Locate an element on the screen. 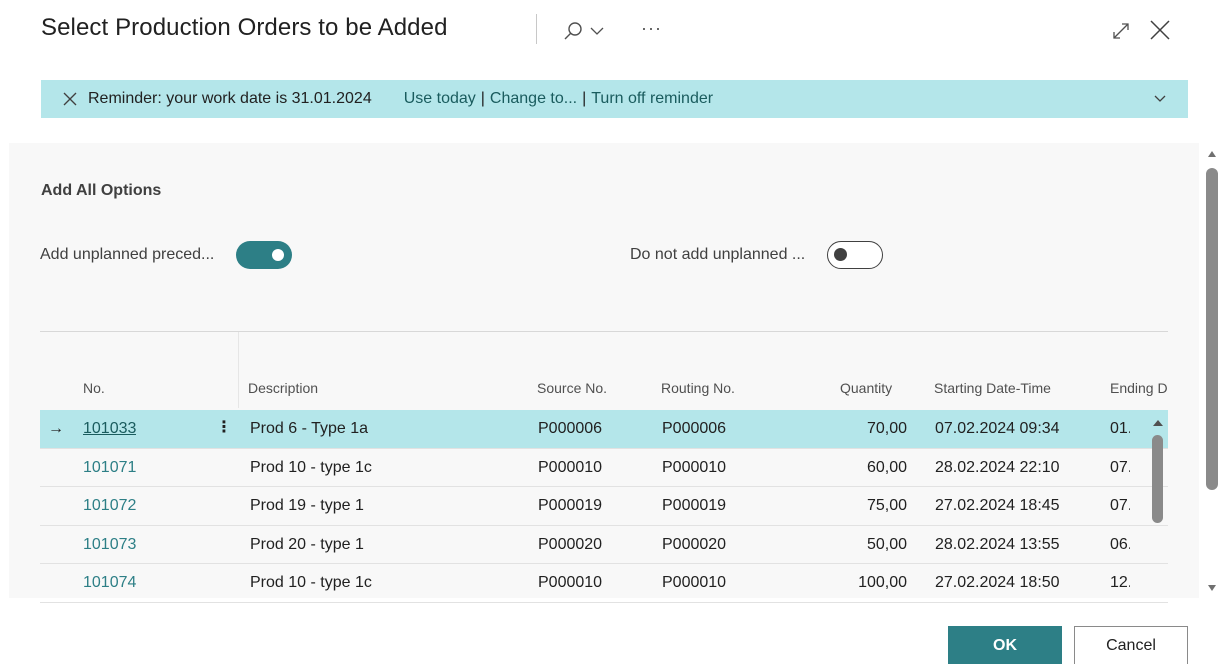  order-no-link: 101033 is located at coordinates (109, 429).